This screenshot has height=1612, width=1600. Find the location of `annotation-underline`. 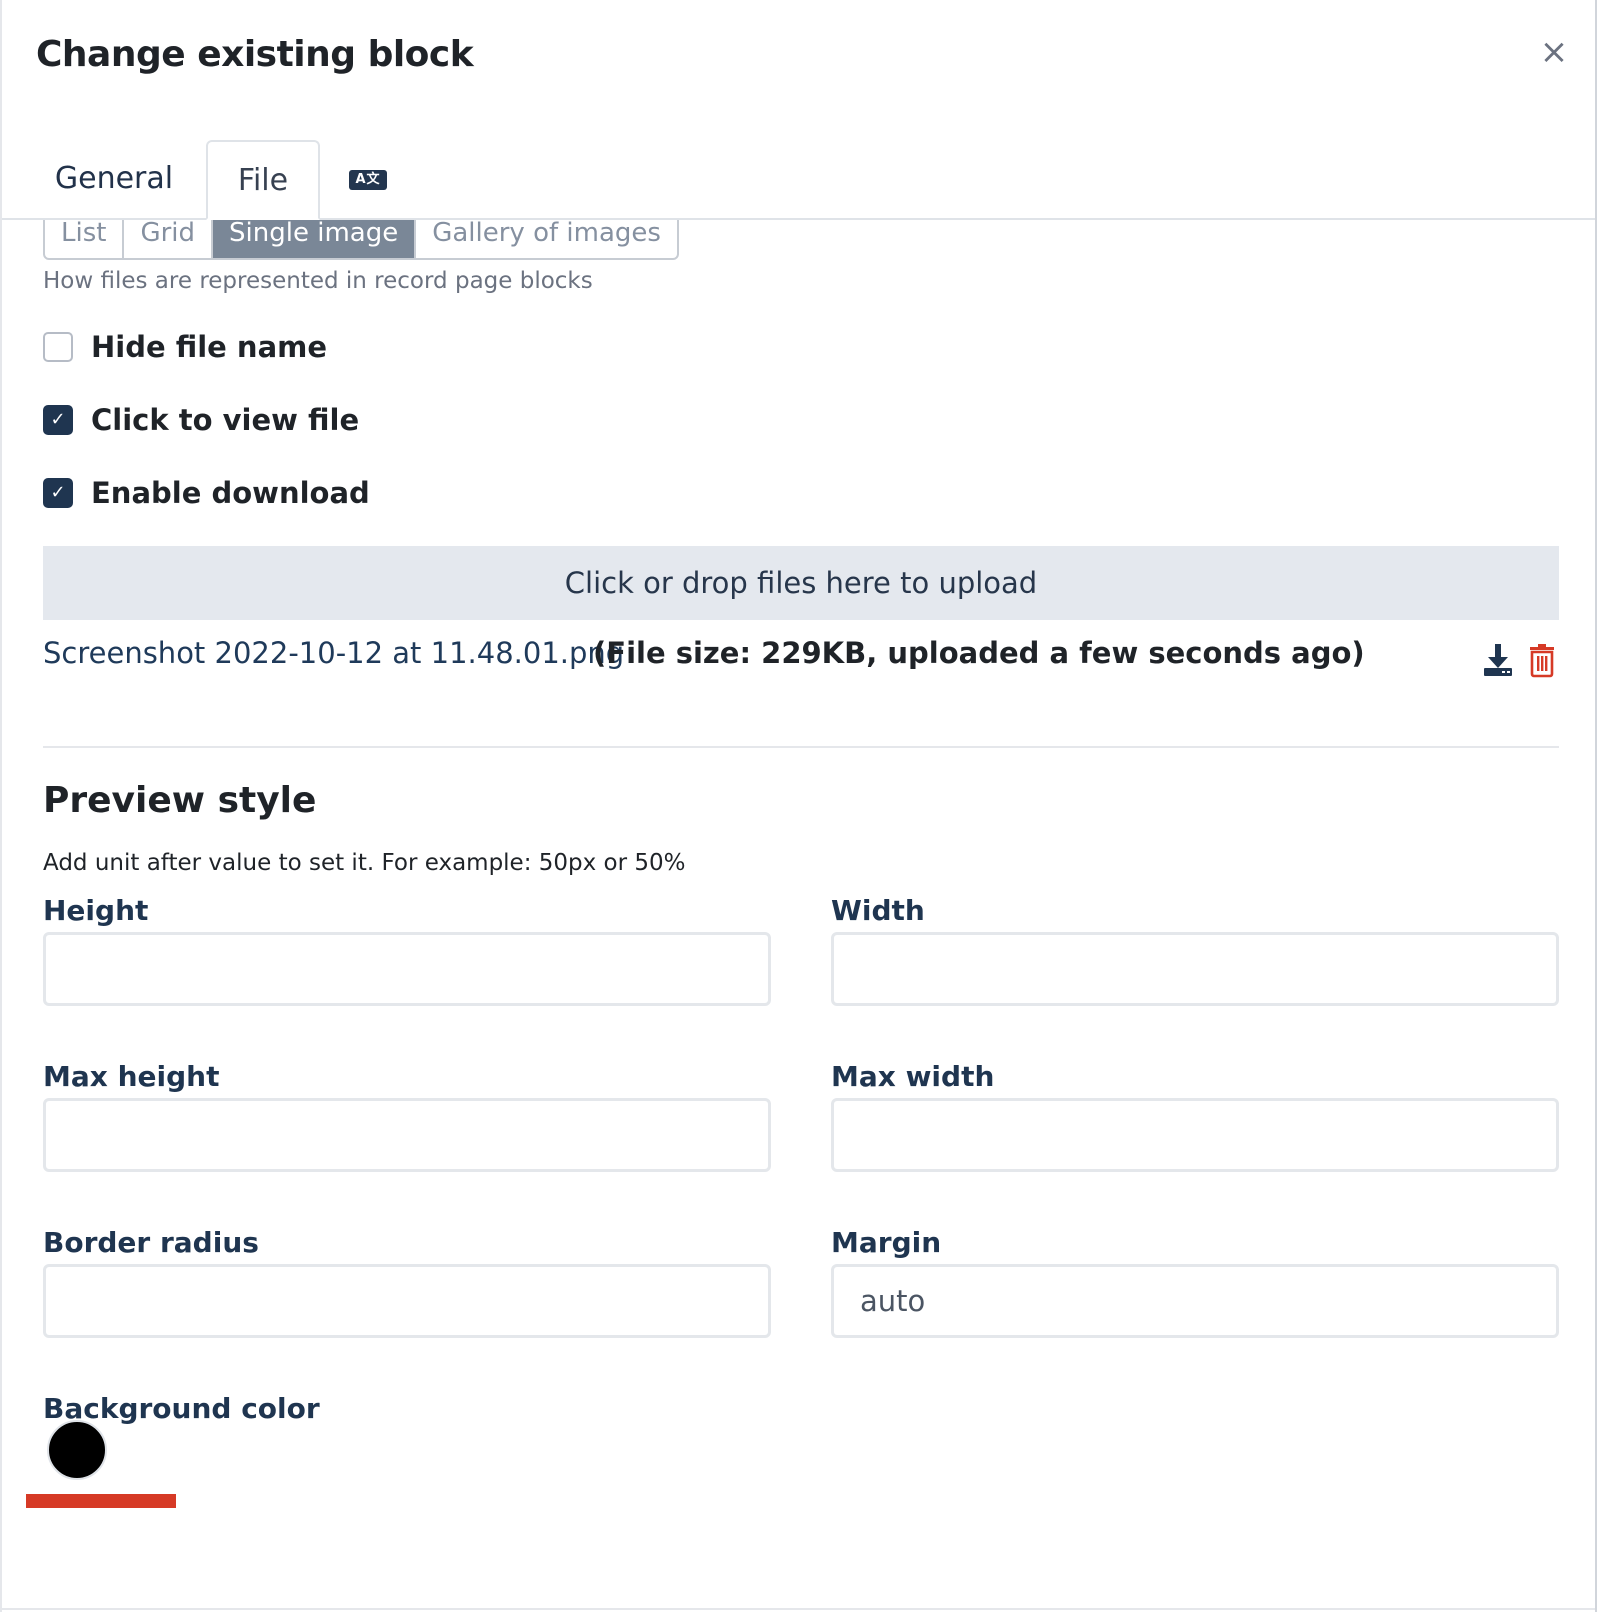

annotation-underline is located at coordinates (101, 1501).